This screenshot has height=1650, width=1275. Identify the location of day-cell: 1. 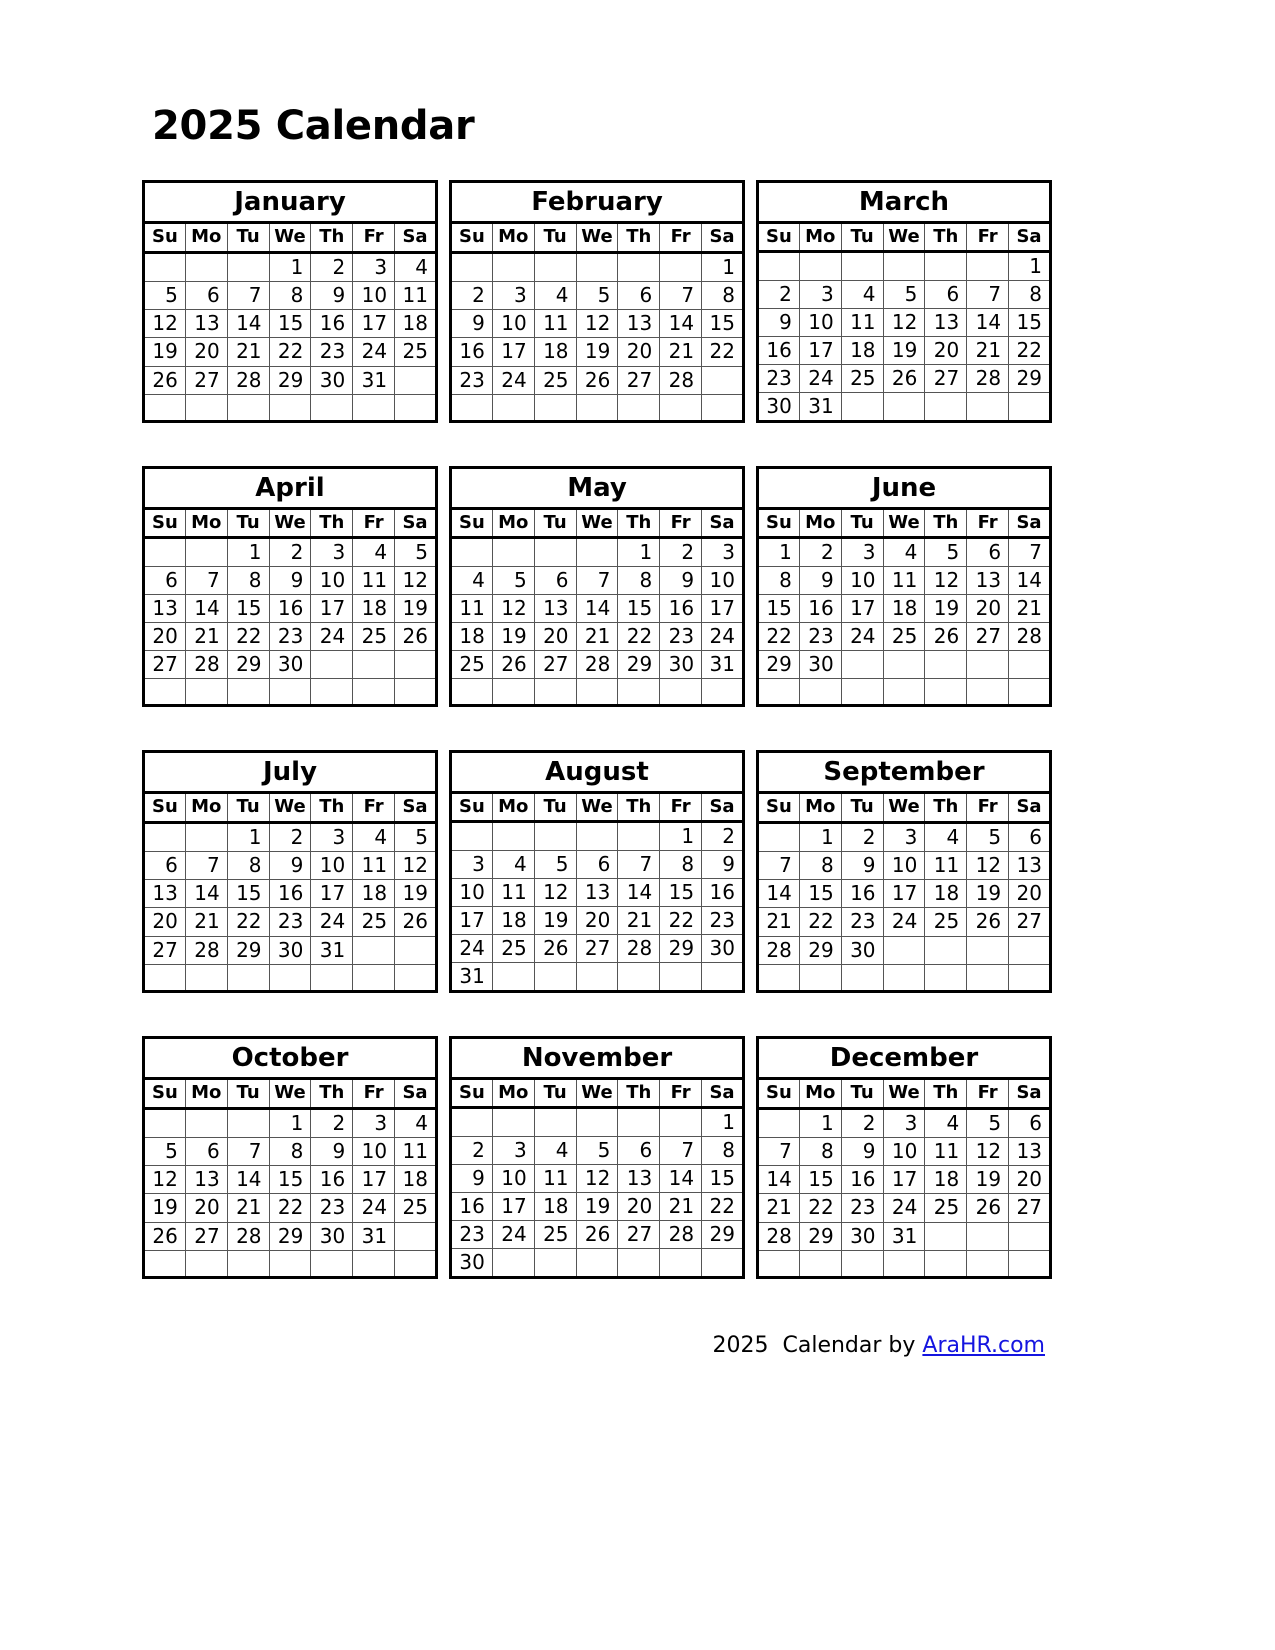
(722, 267).